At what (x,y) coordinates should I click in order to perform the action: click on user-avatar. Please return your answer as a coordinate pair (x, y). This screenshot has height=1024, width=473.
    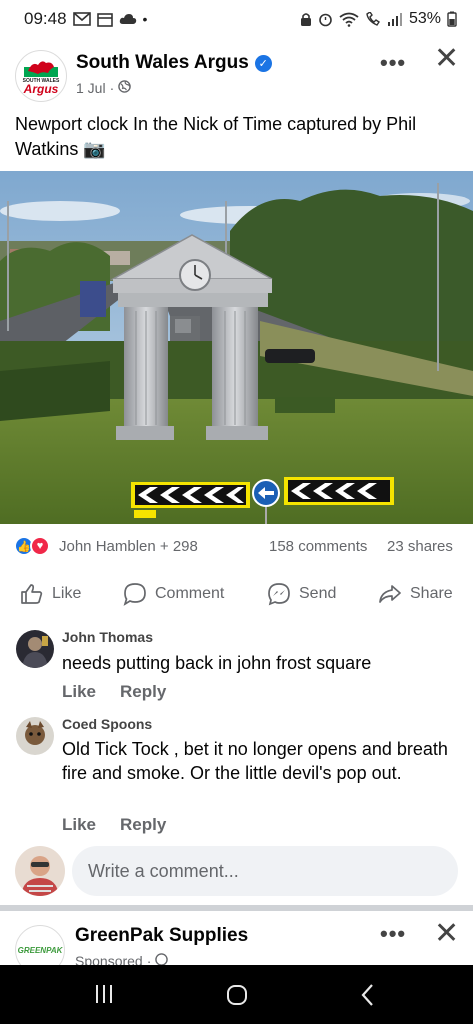
    Looking at the image, I should click on (40, 871).